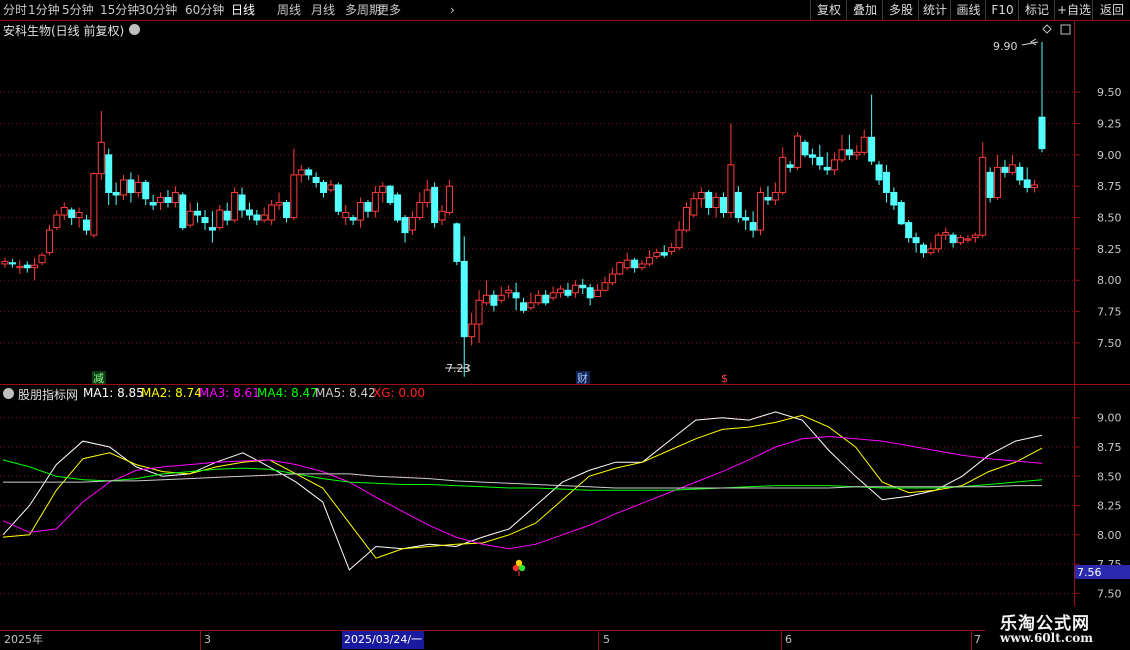 This screenshot has width=1130, height=650. What do you see at coordinates (519, 563) in the screenshot?
I see `xg-signal-dot` at bounding box center [519, 563].